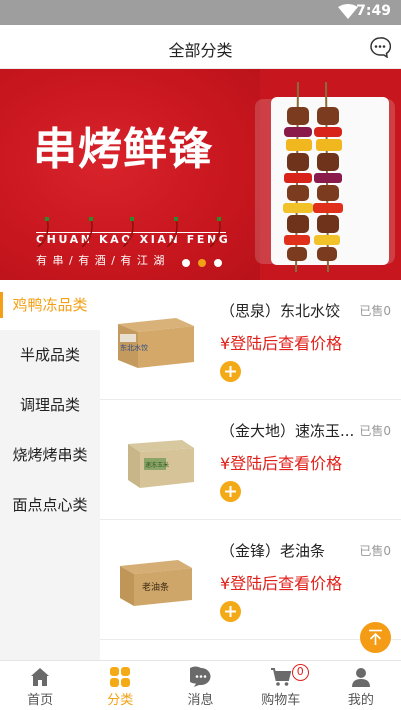 Image resolution: width=401 pixels, height=710 pixels. Describe the element at coordinates (200, 700) in the screenshot. I see `tab-label: 消息` at that location.